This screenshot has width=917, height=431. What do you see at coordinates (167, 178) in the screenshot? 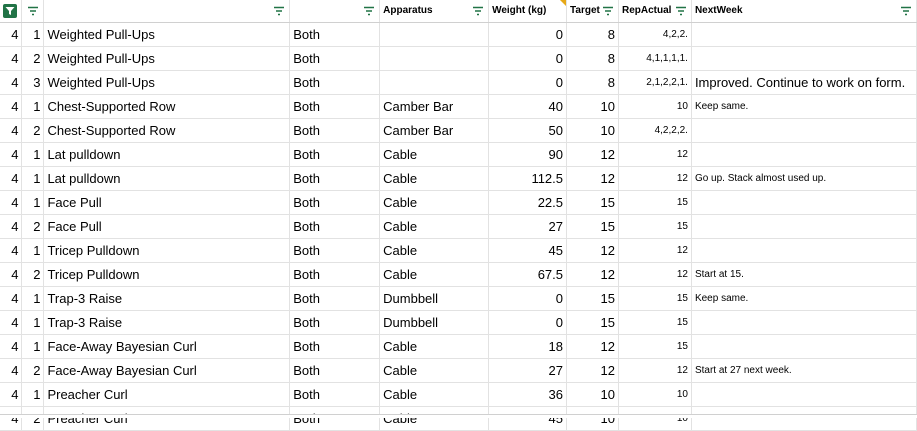
I see `cell-exercise: Lat pulldown` at bounding box center [167, 178].